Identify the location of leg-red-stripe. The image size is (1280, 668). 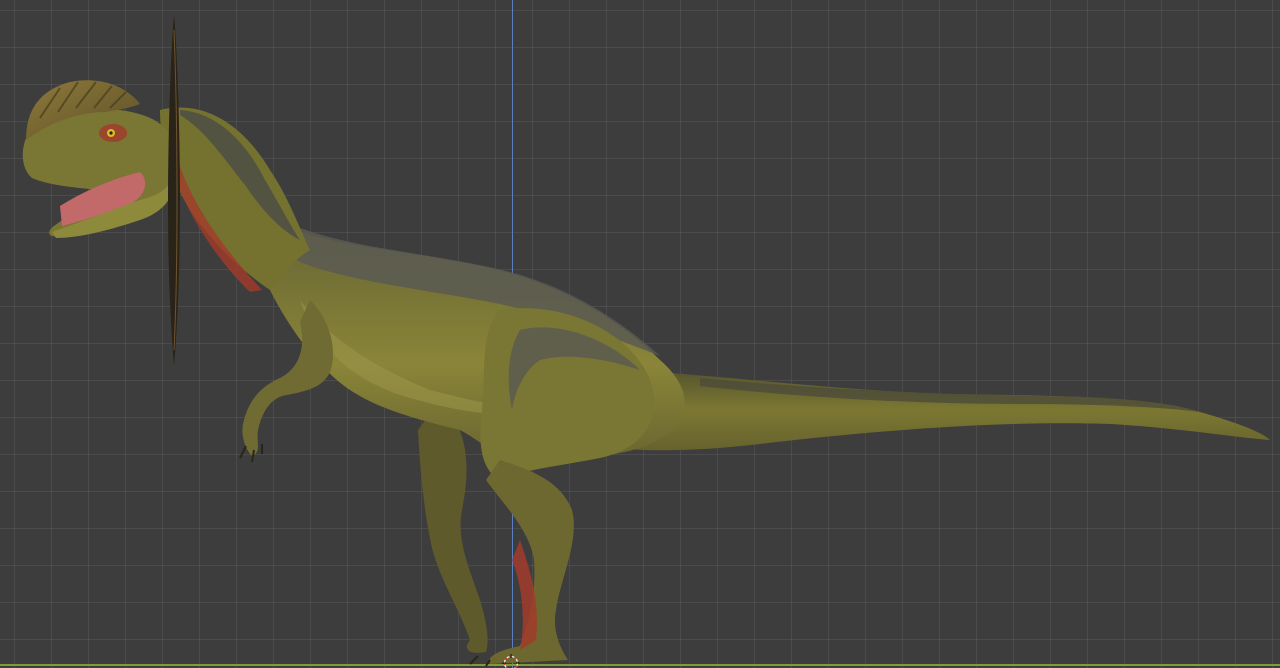
(524, 595).